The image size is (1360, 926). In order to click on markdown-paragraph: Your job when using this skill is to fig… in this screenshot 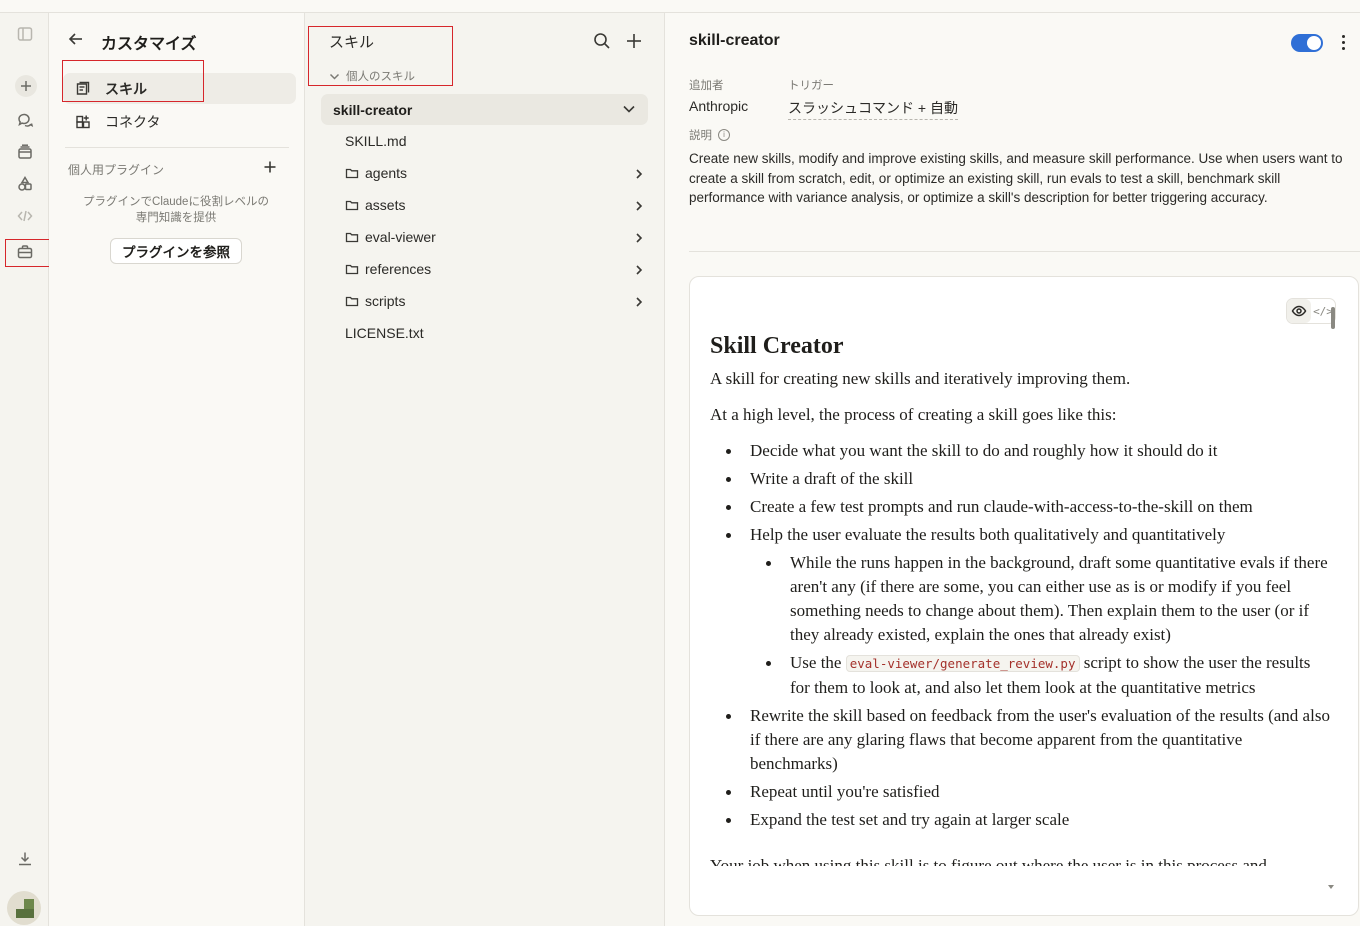, I will do `click(988, 861)`.